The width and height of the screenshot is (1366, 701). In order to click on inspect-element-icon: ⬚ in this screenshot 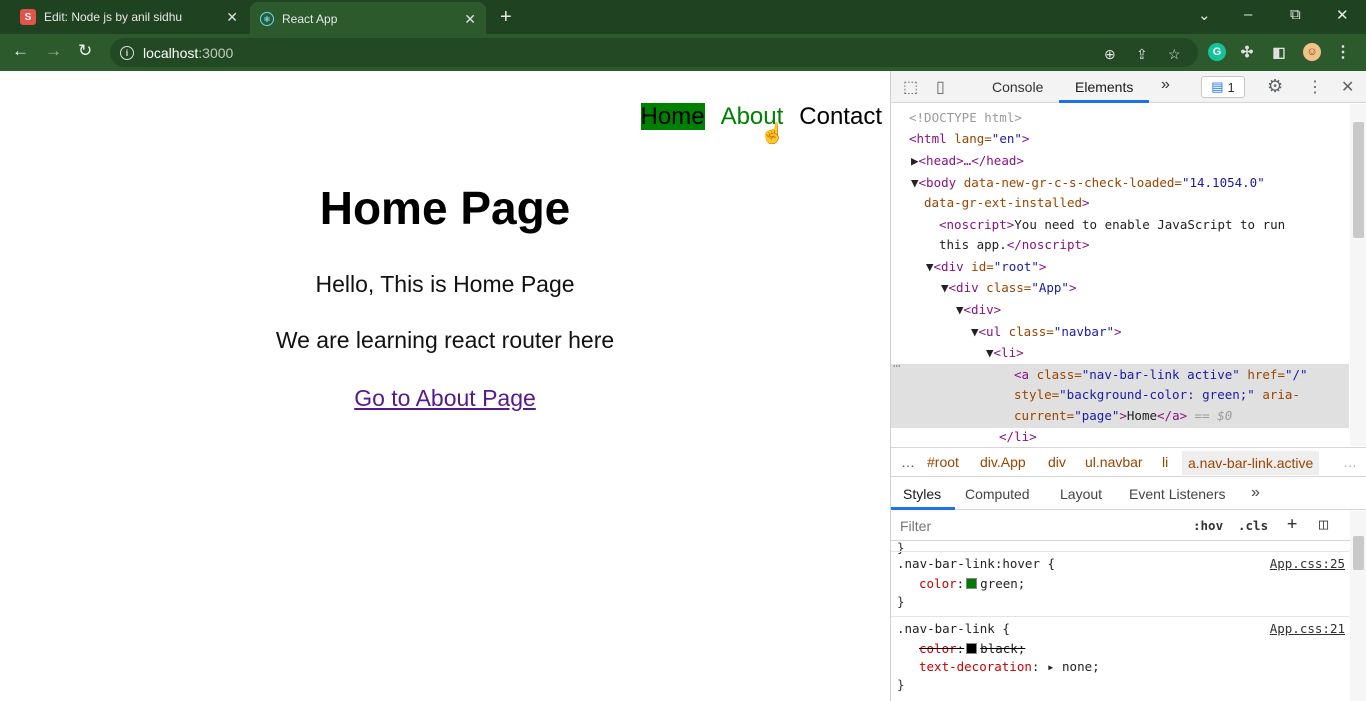, I will do `click(910, 87)`.